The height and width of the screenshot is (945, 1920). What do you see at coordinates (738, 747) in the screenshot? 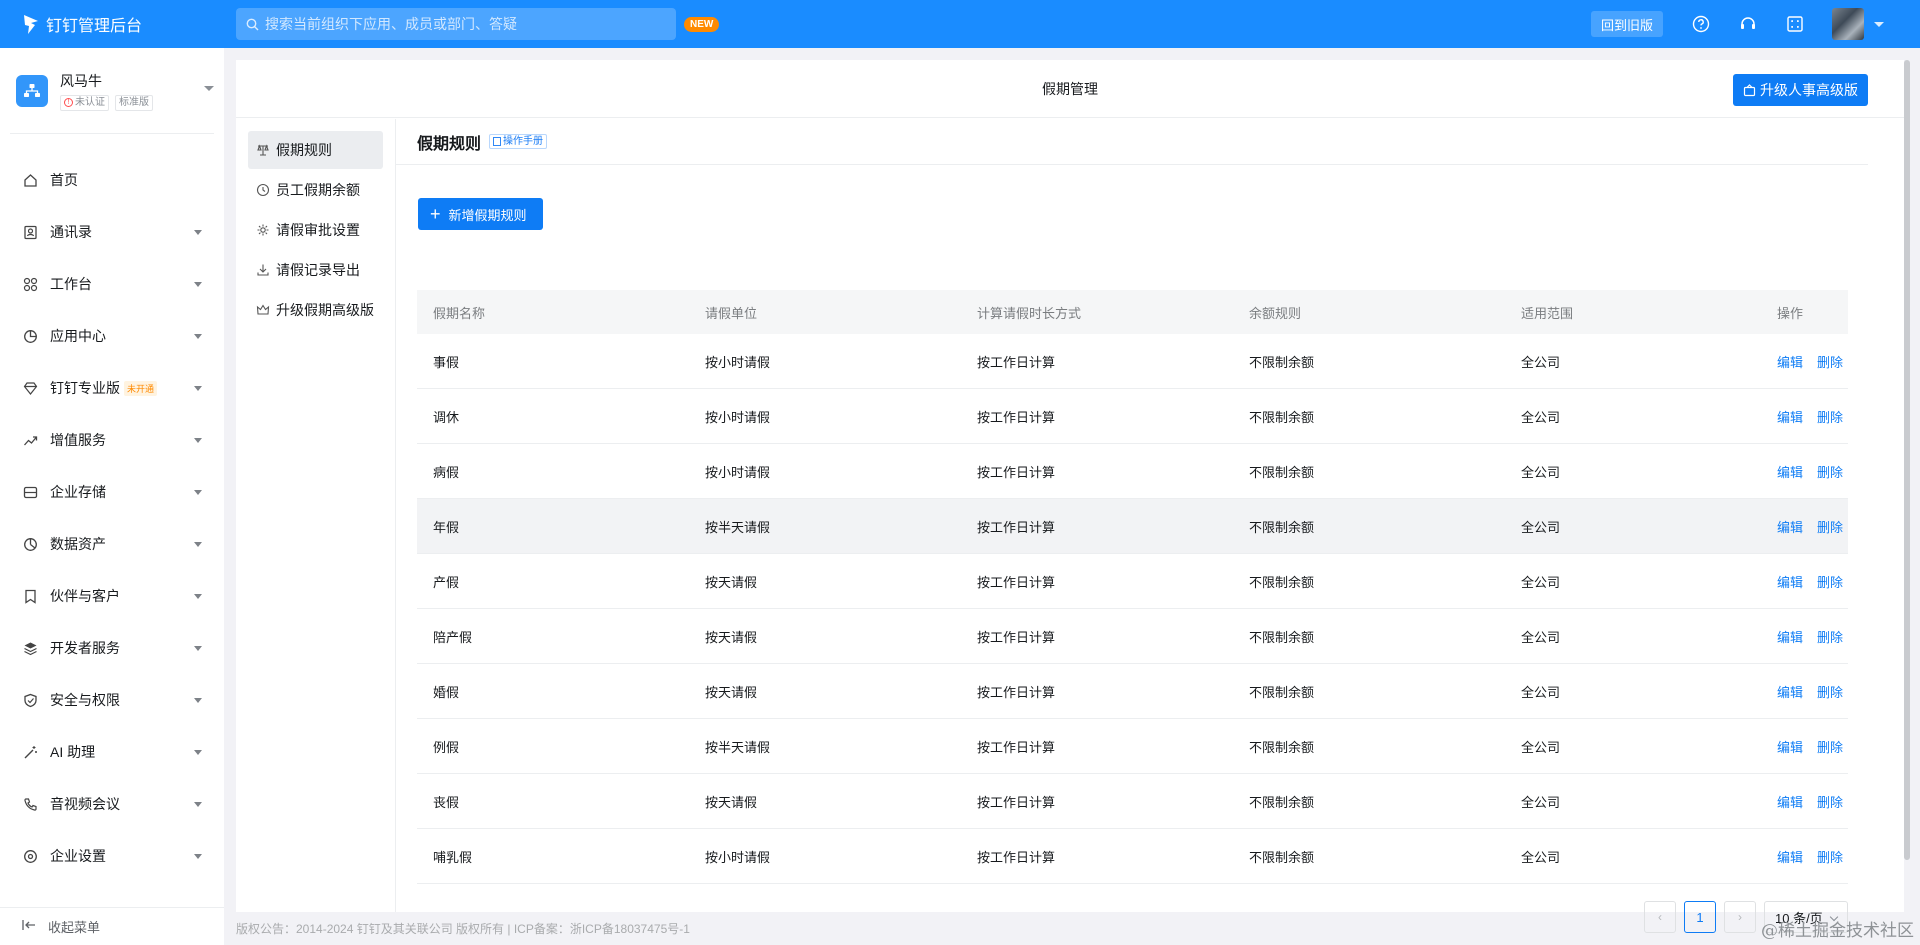
I see `table-cell: 按半天请假` at bounding box center [738, 747].